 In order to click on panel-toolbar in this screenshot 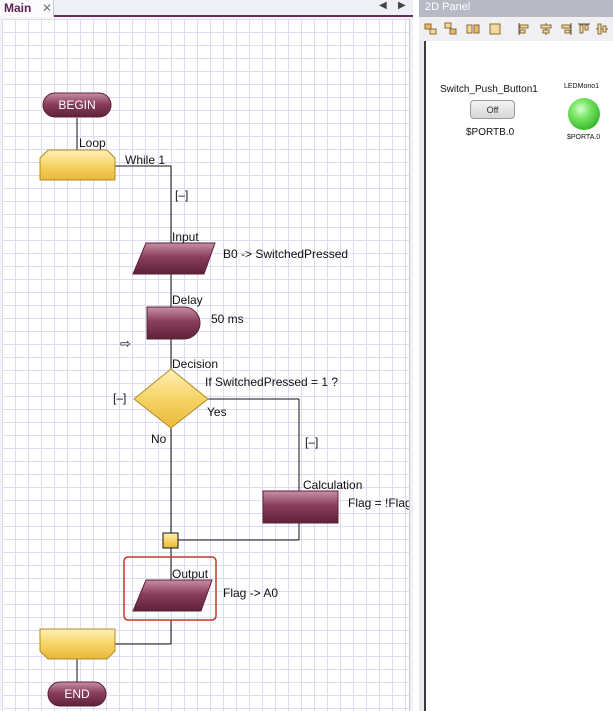, I will do `click(516, 29)`.